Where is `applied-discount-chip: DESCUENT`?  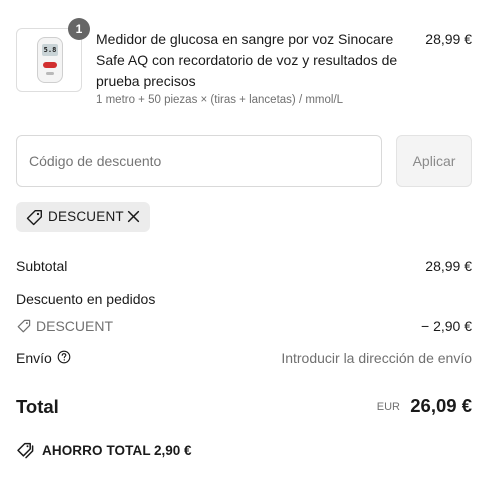 applied-discount-chip: DESCUENT is located at coordinates (83, 217).